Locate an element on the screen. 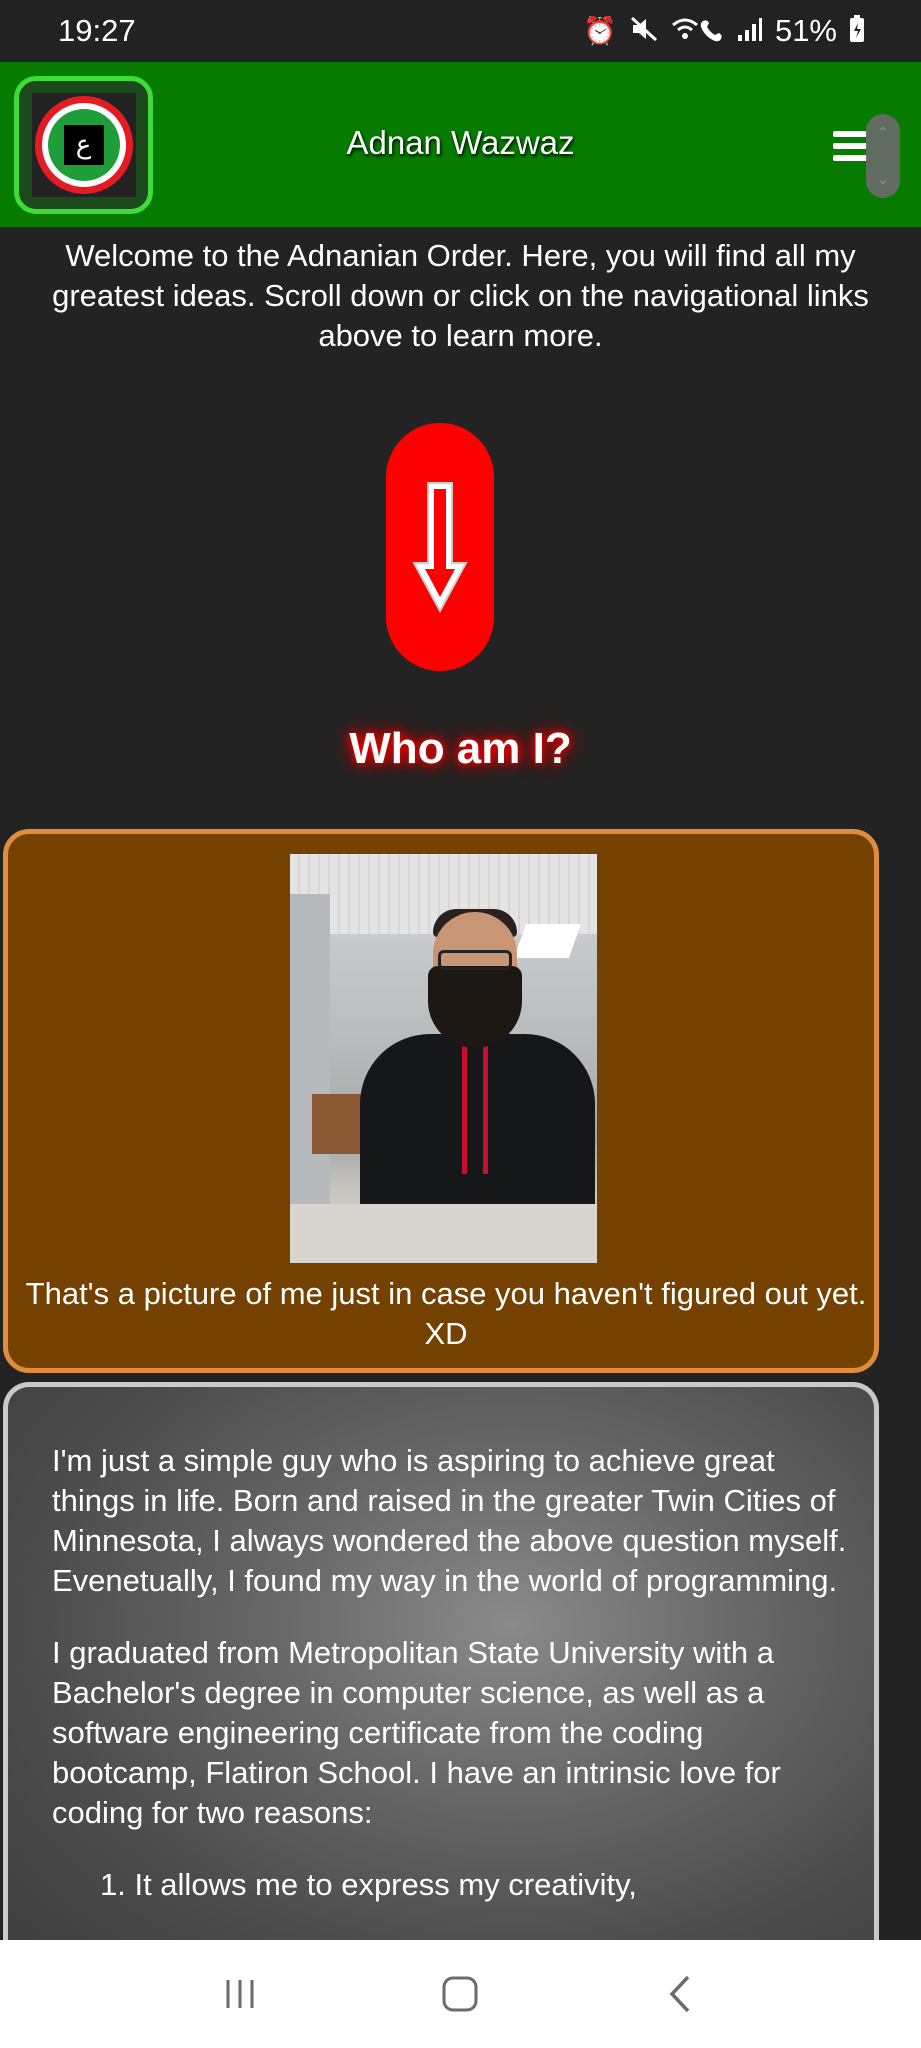 This screenshot has height=2048, width=921. scroll-down-button is located at coordinates (440, 547).